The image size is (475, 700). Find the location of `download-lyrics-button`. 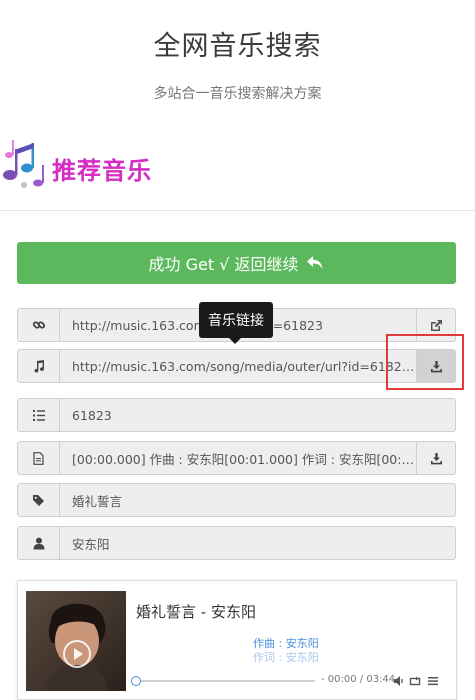

download-lyrics-button is located at coordinates (435, 458).